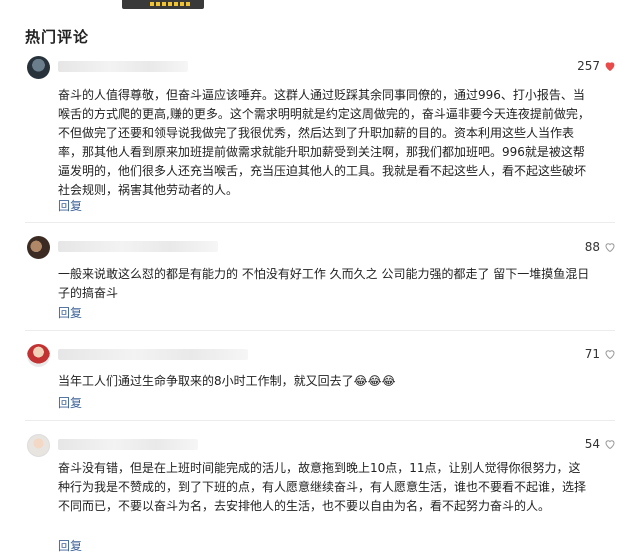  Describe the element at coordinates (592, 354) in the screenshot. I see `like-count: 71` at that location.